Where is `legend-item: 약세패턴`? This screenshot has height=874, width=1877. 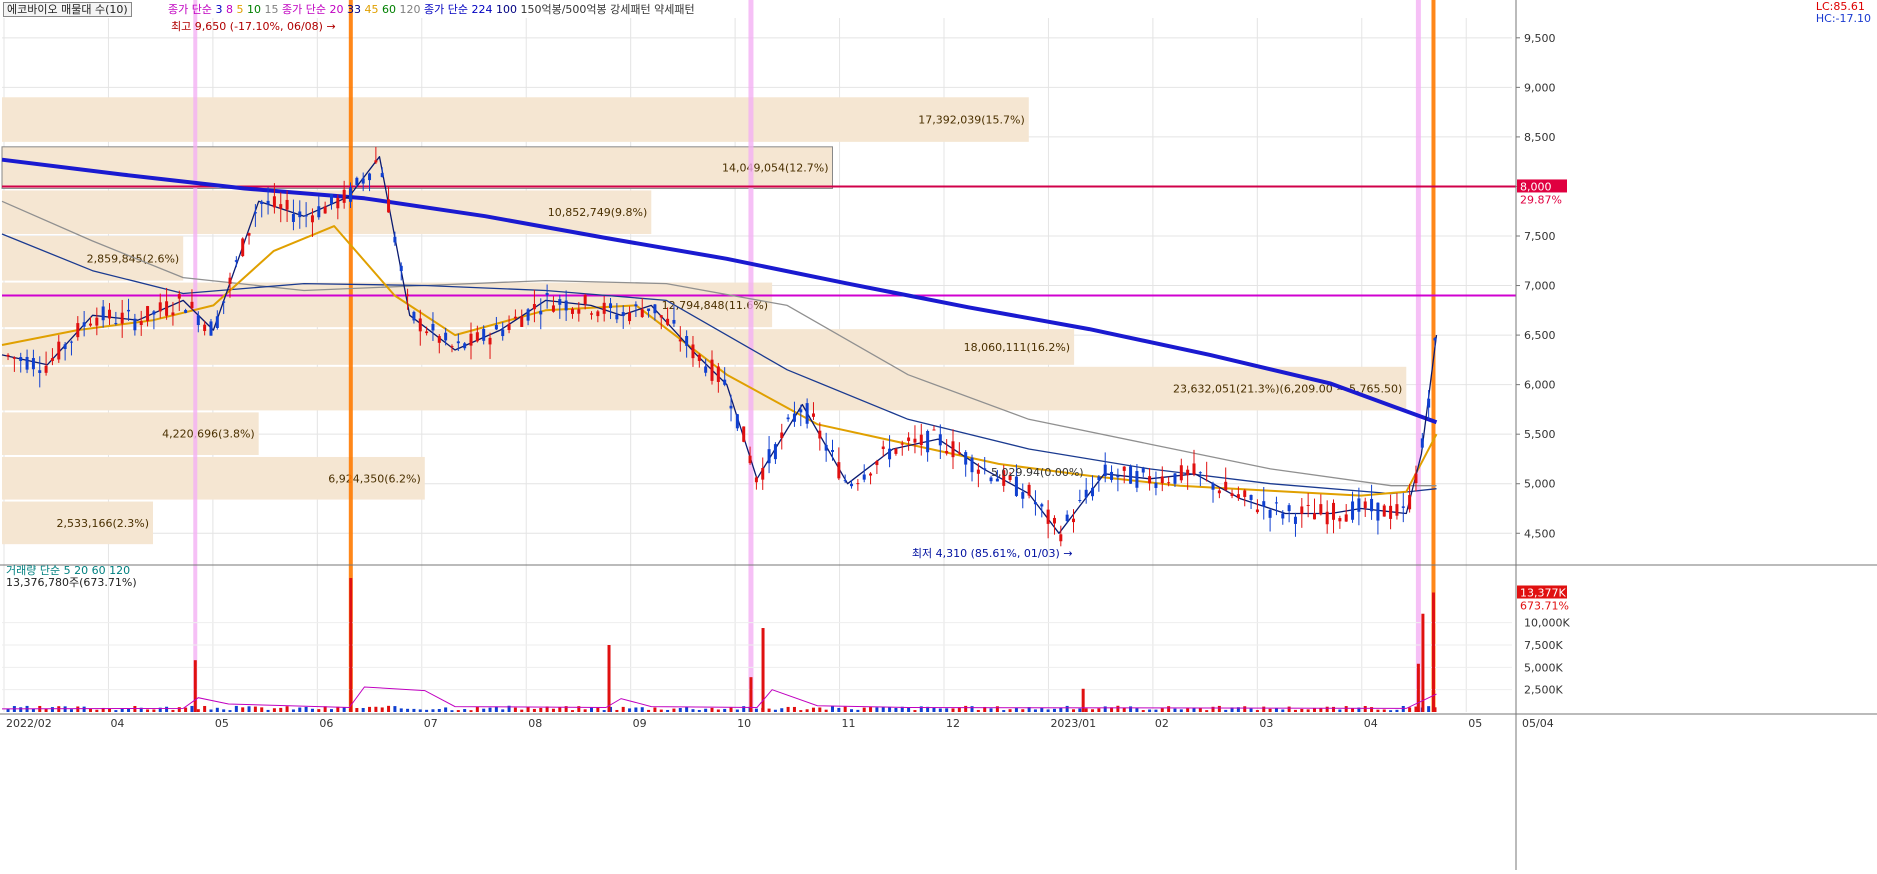 legend-item: 약세패턴 is located at coordinates (674, 9).